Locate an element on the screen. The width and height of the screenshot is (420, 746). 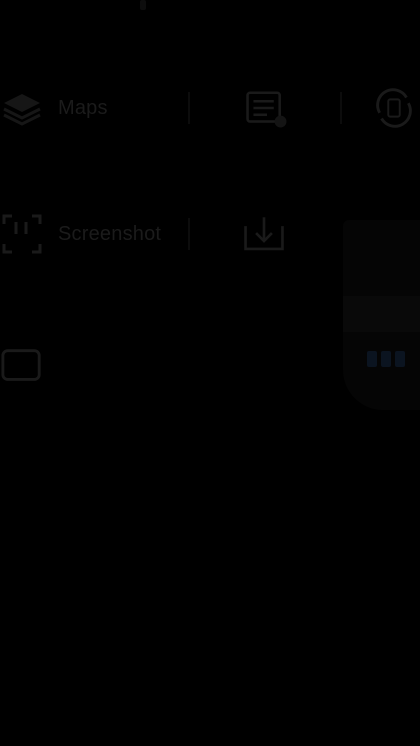
download-tile is located at coordinates (264, 234).